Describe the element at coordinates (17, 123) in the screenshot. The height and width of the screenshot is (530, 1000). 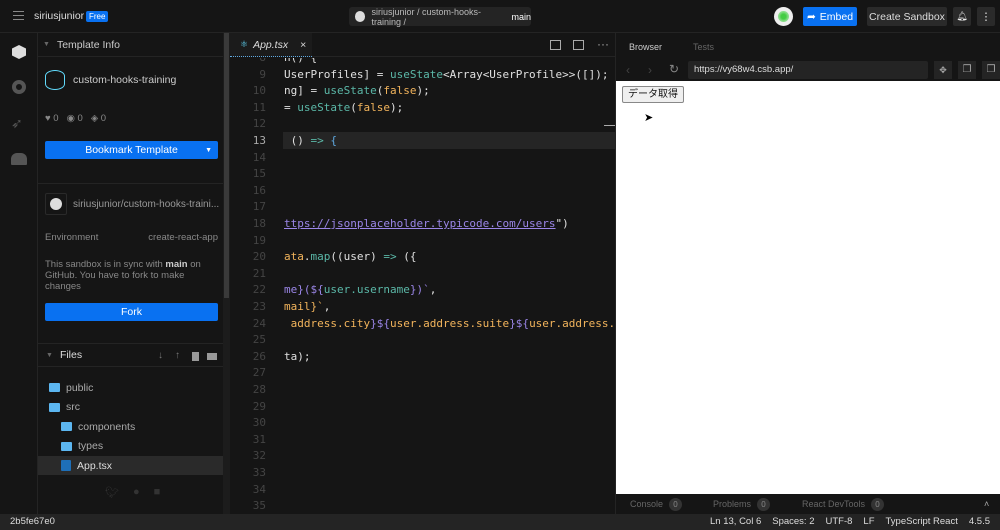
I see `rocket-icon: ➶` at that location.